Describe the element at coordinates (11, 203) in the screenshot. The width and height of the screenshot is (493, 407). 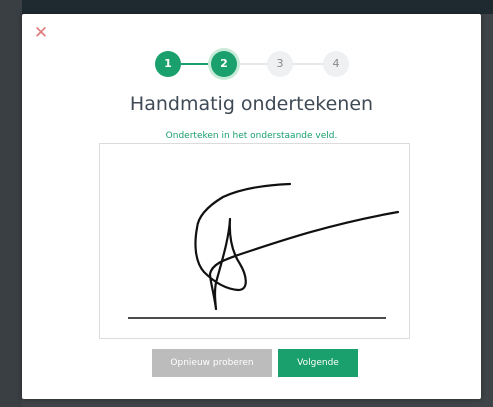
I see `backdrop-left` at that location.